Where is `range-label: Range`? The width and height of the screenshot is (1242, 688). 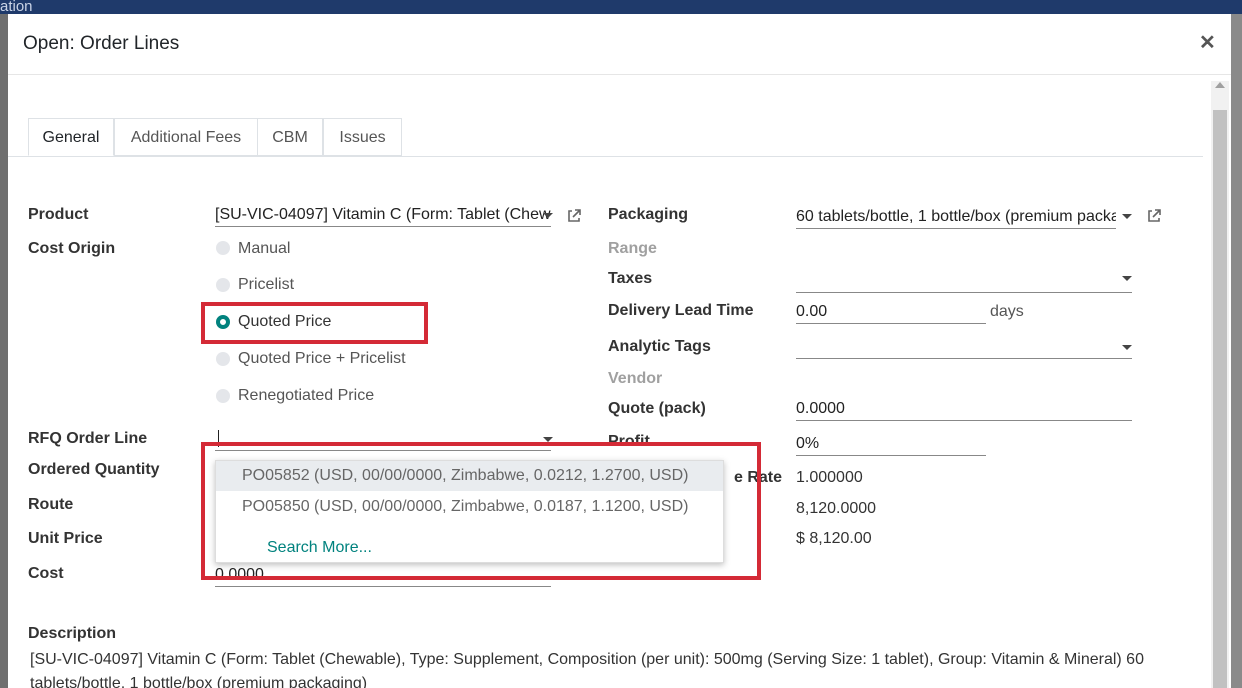
range-label: Range is located at coordinates (632, 248).